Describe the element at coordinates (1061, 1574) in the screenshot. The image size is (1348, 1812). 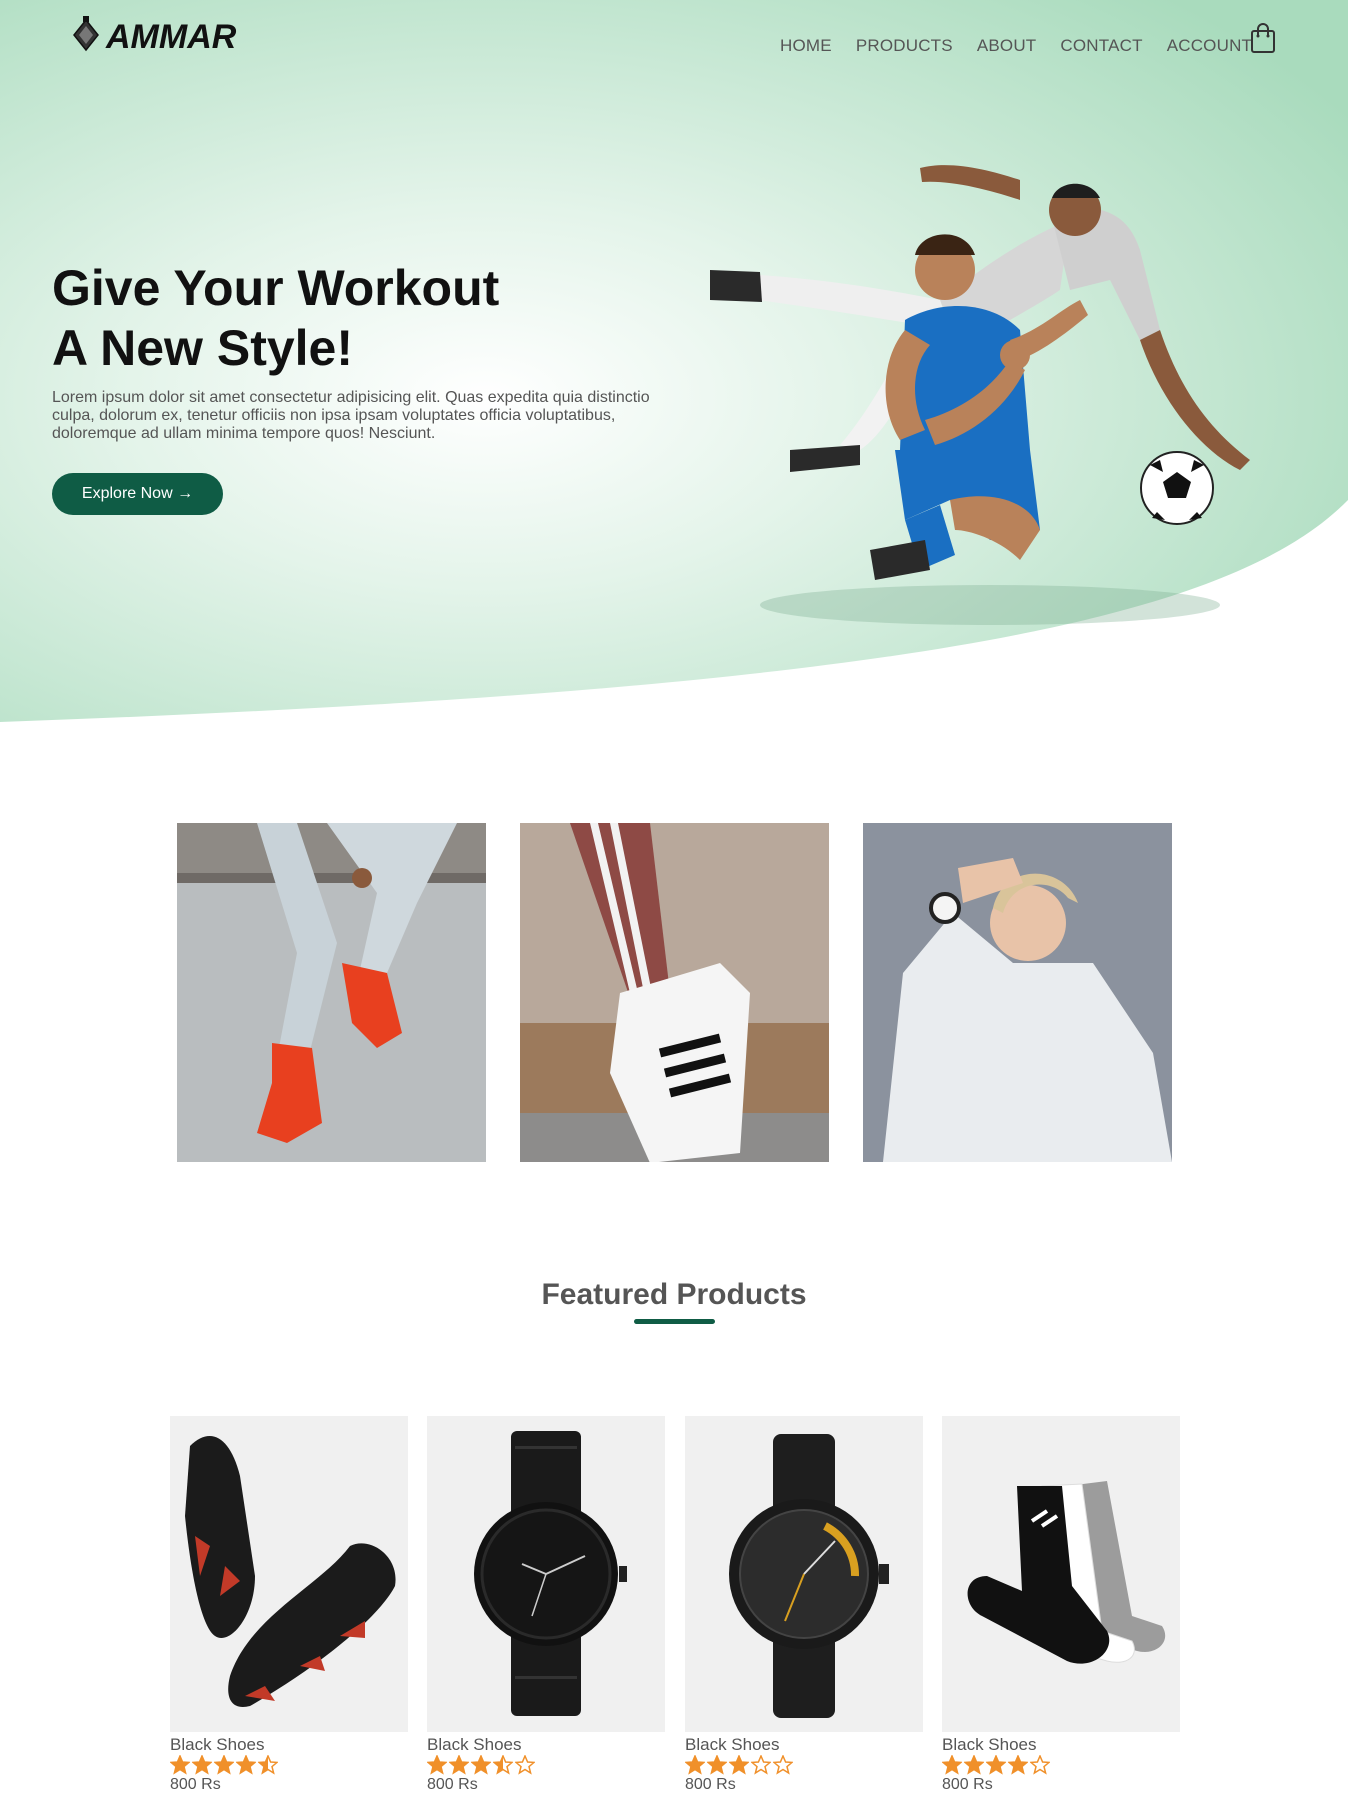
I see `product-image-socks` at that location.